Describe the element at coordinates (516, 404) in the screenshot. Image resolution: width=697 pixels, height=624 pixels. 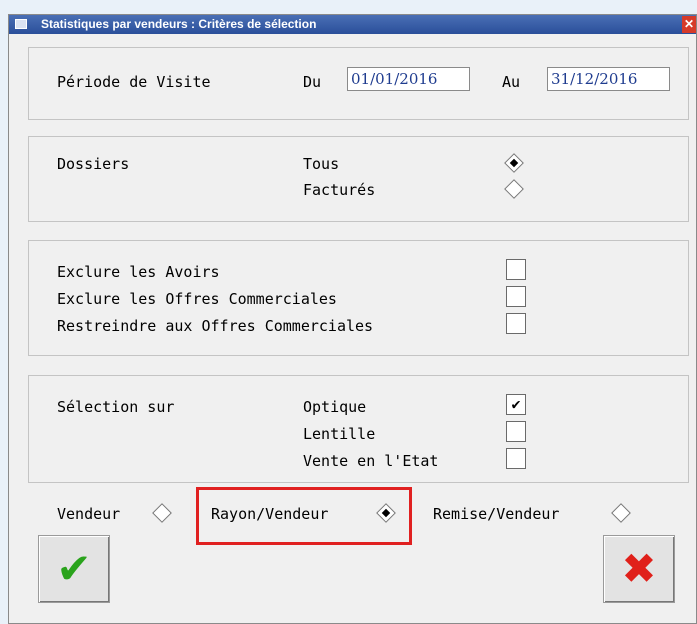
I see `selection-optique-checkbox: ✔` at that location.